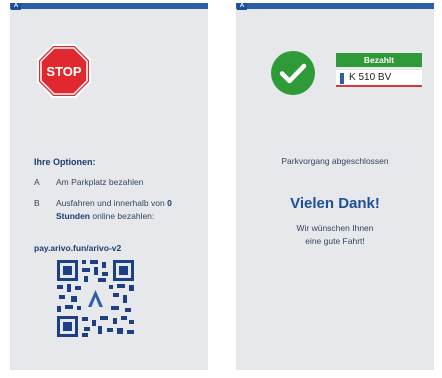 The height and width of the screenshot is (378, 442). Describe the element at coordinates (77, 248) in the screenshot. I see `payment-url-link: pay.arivo.fun/arivo-v2` at that location.